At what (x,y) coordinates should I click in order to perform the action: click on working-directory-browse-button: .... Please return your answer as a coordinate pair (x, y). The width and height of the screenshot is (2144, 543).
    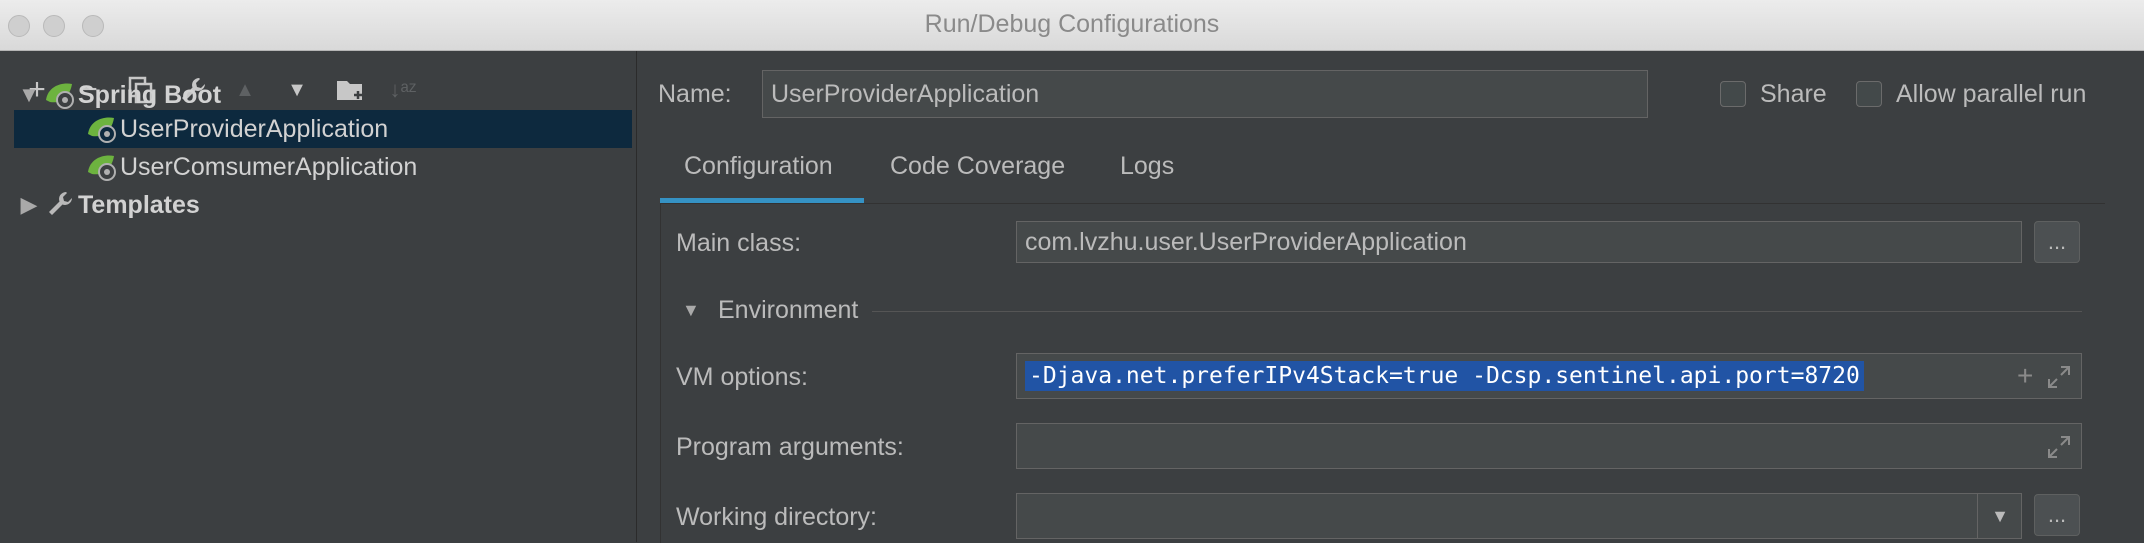
    Looking at the image, I should click on (2057, 515).